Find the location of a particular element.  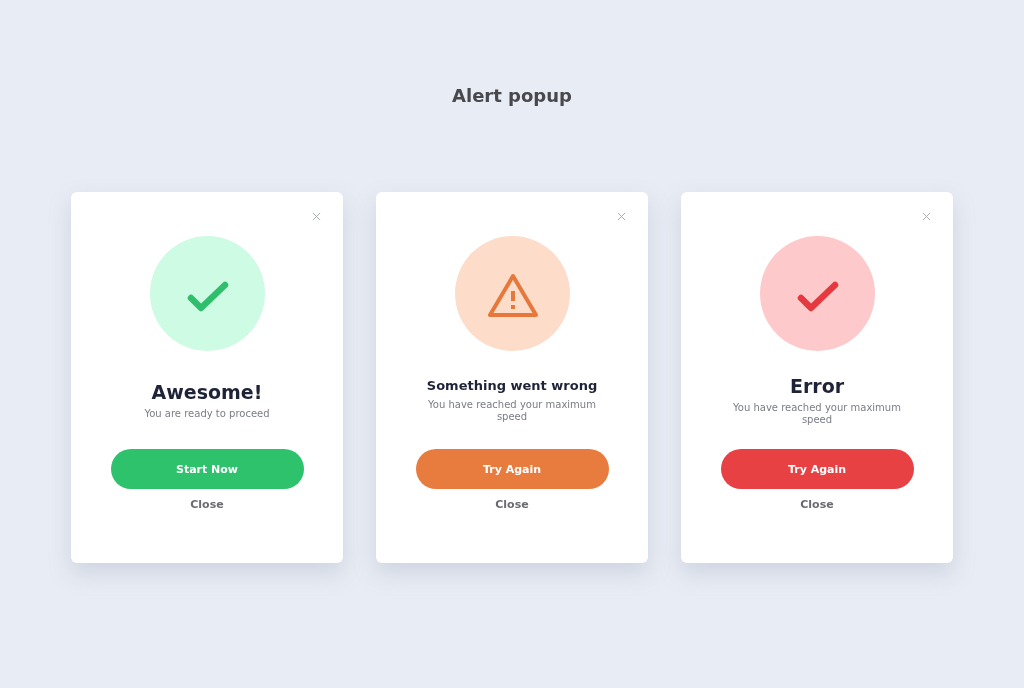

alert-message: You are ready to proceed is located at coordinates (207, 414).